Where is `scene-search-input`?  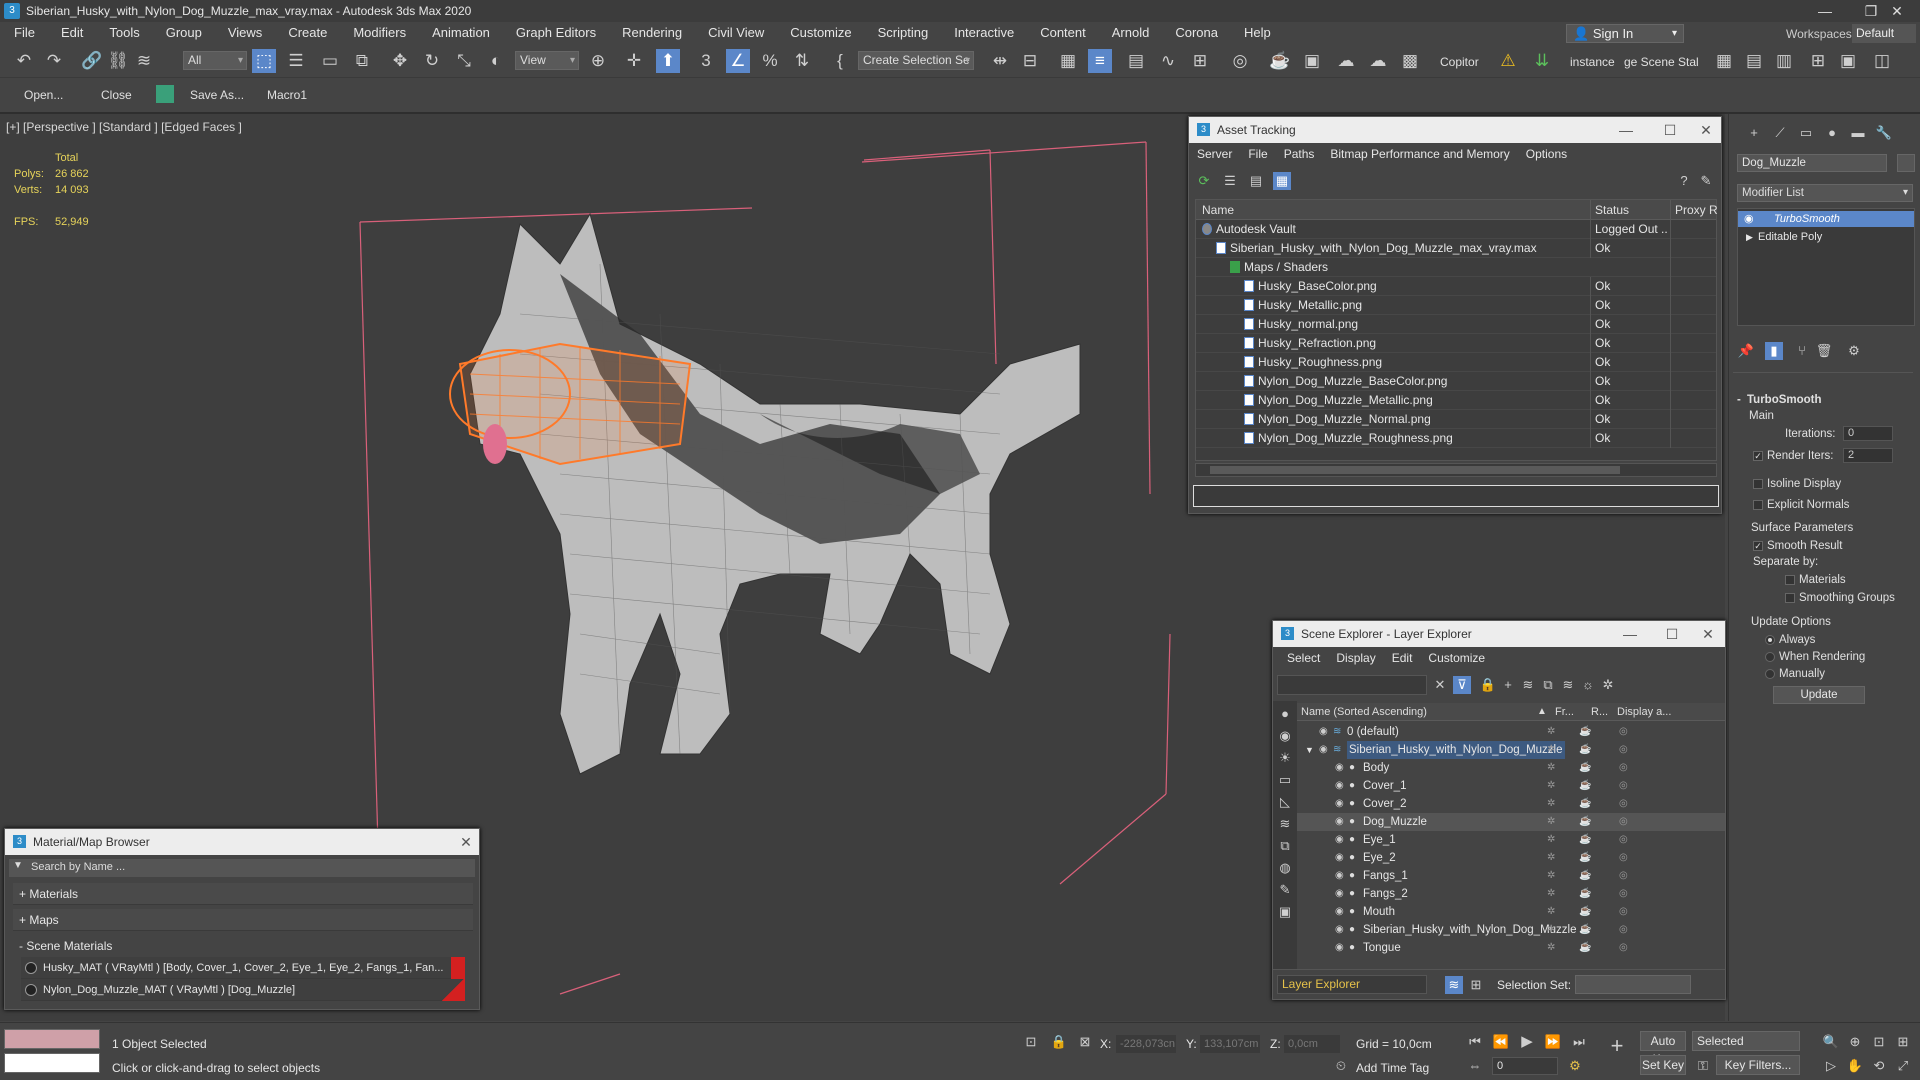
scene-search-input is located at coordinates (1352, 685).